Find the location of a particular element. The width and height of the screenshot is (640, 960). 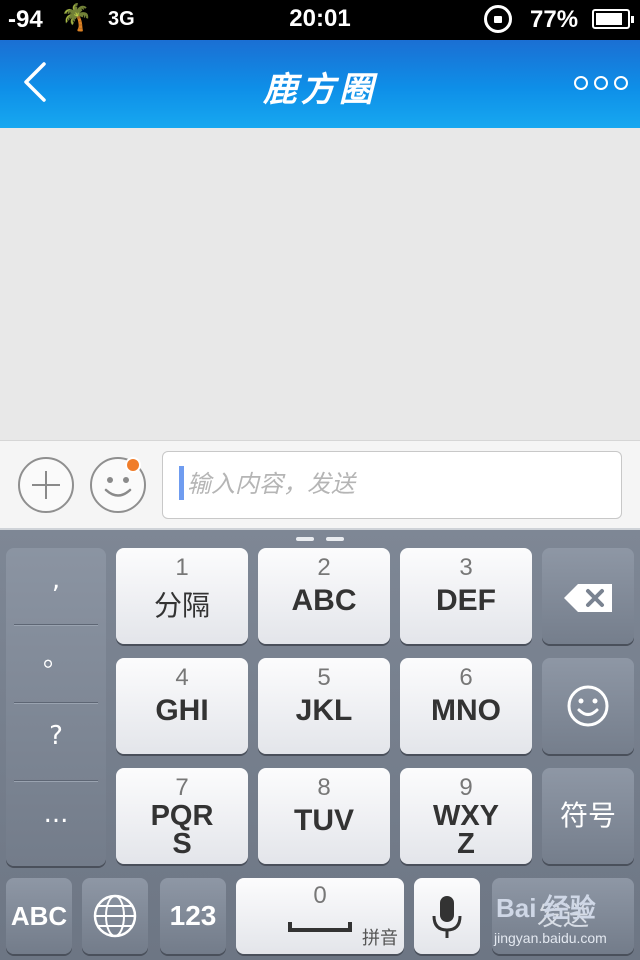

key-9: 9 WXY Z is located at coordinates (466, 816).